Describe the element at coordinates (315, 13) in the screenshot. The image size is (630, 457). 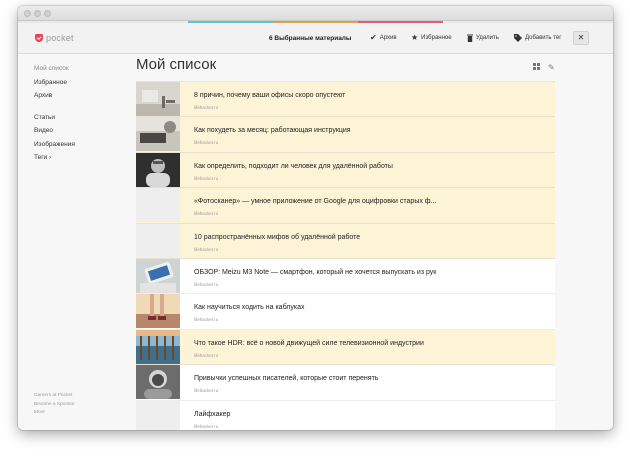
I see `window-titlebar` at that location.